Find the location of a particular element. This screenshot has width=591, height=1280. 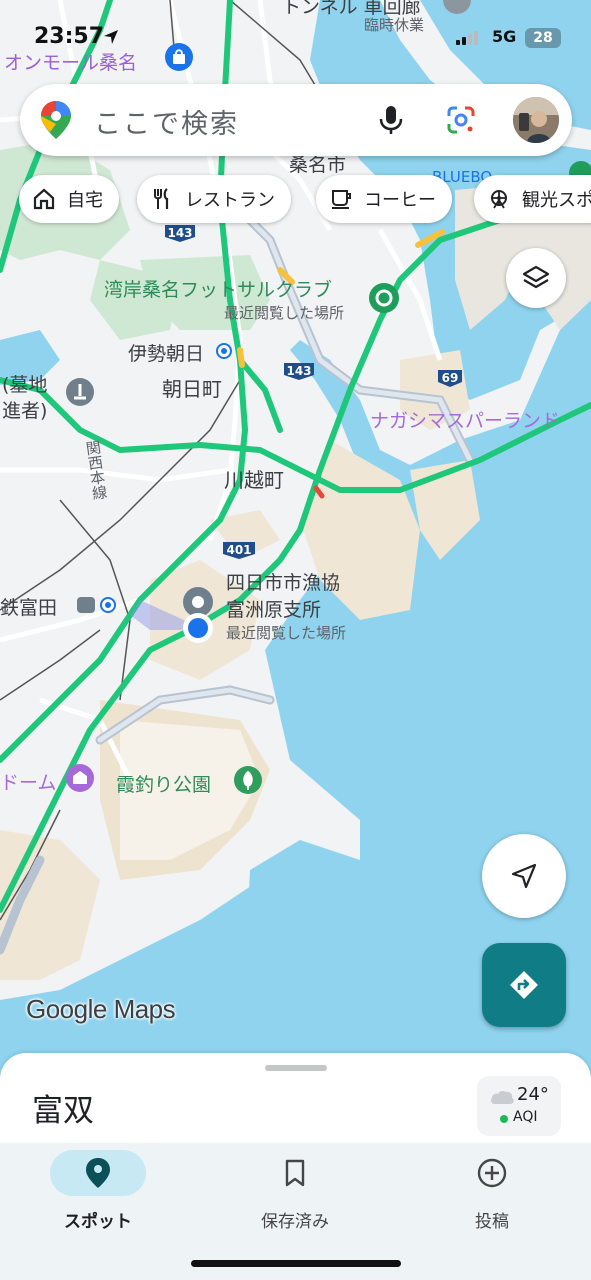

aqi-status-dot is located at coordinates (504, 1119).